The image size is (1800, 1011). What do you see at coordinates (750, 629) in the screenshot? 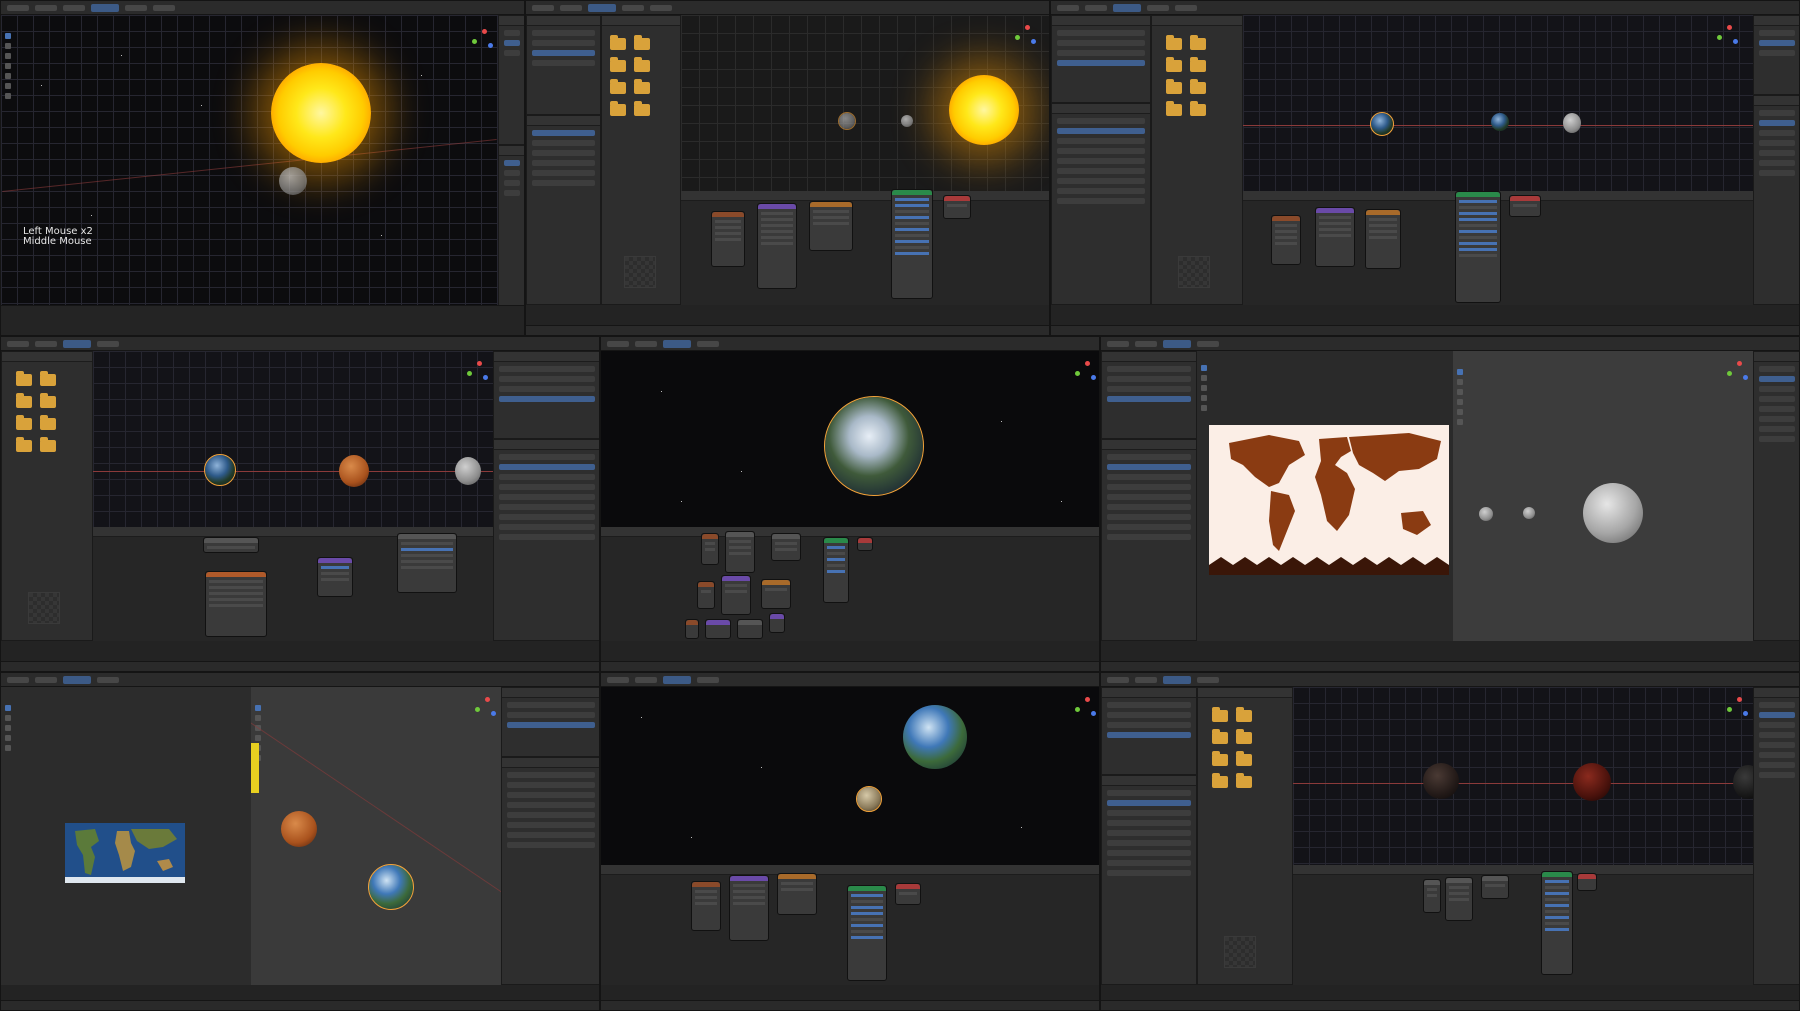
I see `math-node` at bounding box center [750, 629].